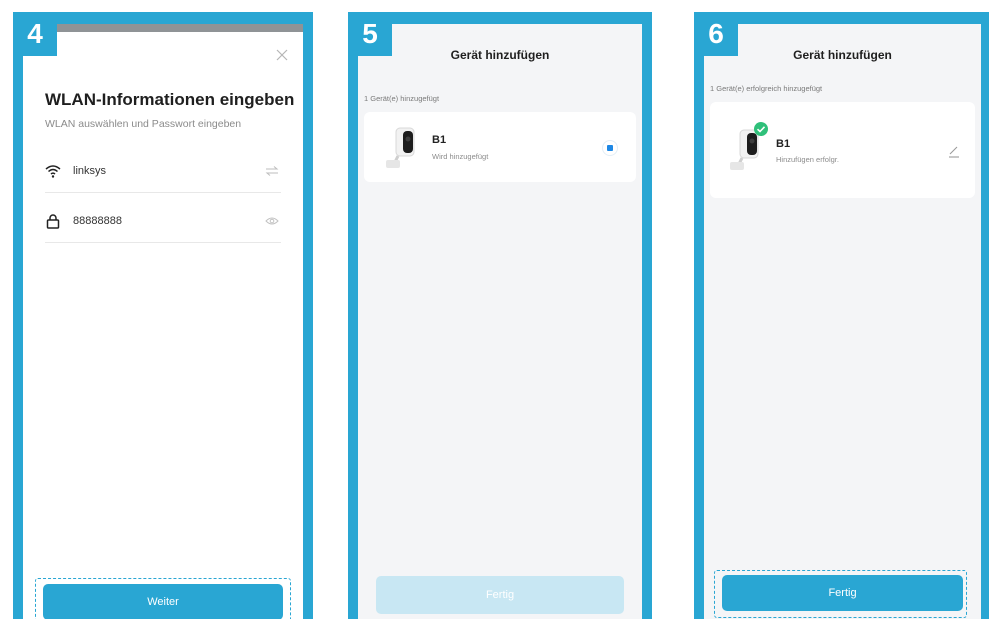 The height and width of the screenshot is (619, 989). Describe the element at coordinates (402, 98) in the screenshot. I see `device-count: 1 Gerät(e) hinzugefügt` at that location.